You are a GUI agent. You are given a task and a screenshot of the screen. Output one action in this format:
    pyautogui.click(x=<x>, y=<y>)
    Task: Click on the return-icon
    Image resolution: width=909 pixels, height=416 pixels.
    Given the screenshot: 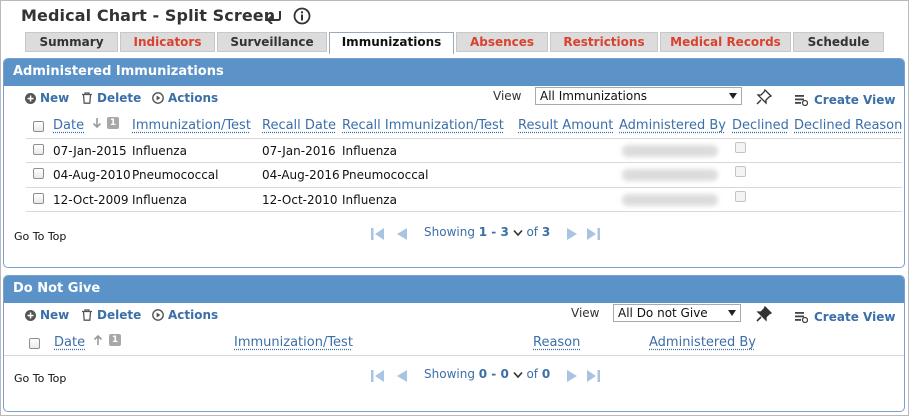 What is the action you would take?
    pyautogui.click(x=274, y=16)
    